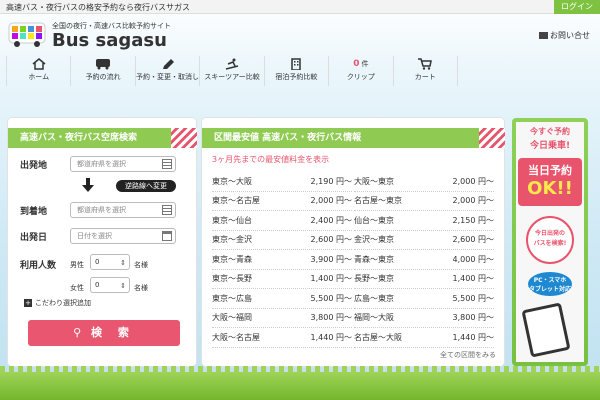  Describe the element at coordinates (101, 164) in the screenshot. I see `departure-placeholder: 都道府県を選択` at that location.